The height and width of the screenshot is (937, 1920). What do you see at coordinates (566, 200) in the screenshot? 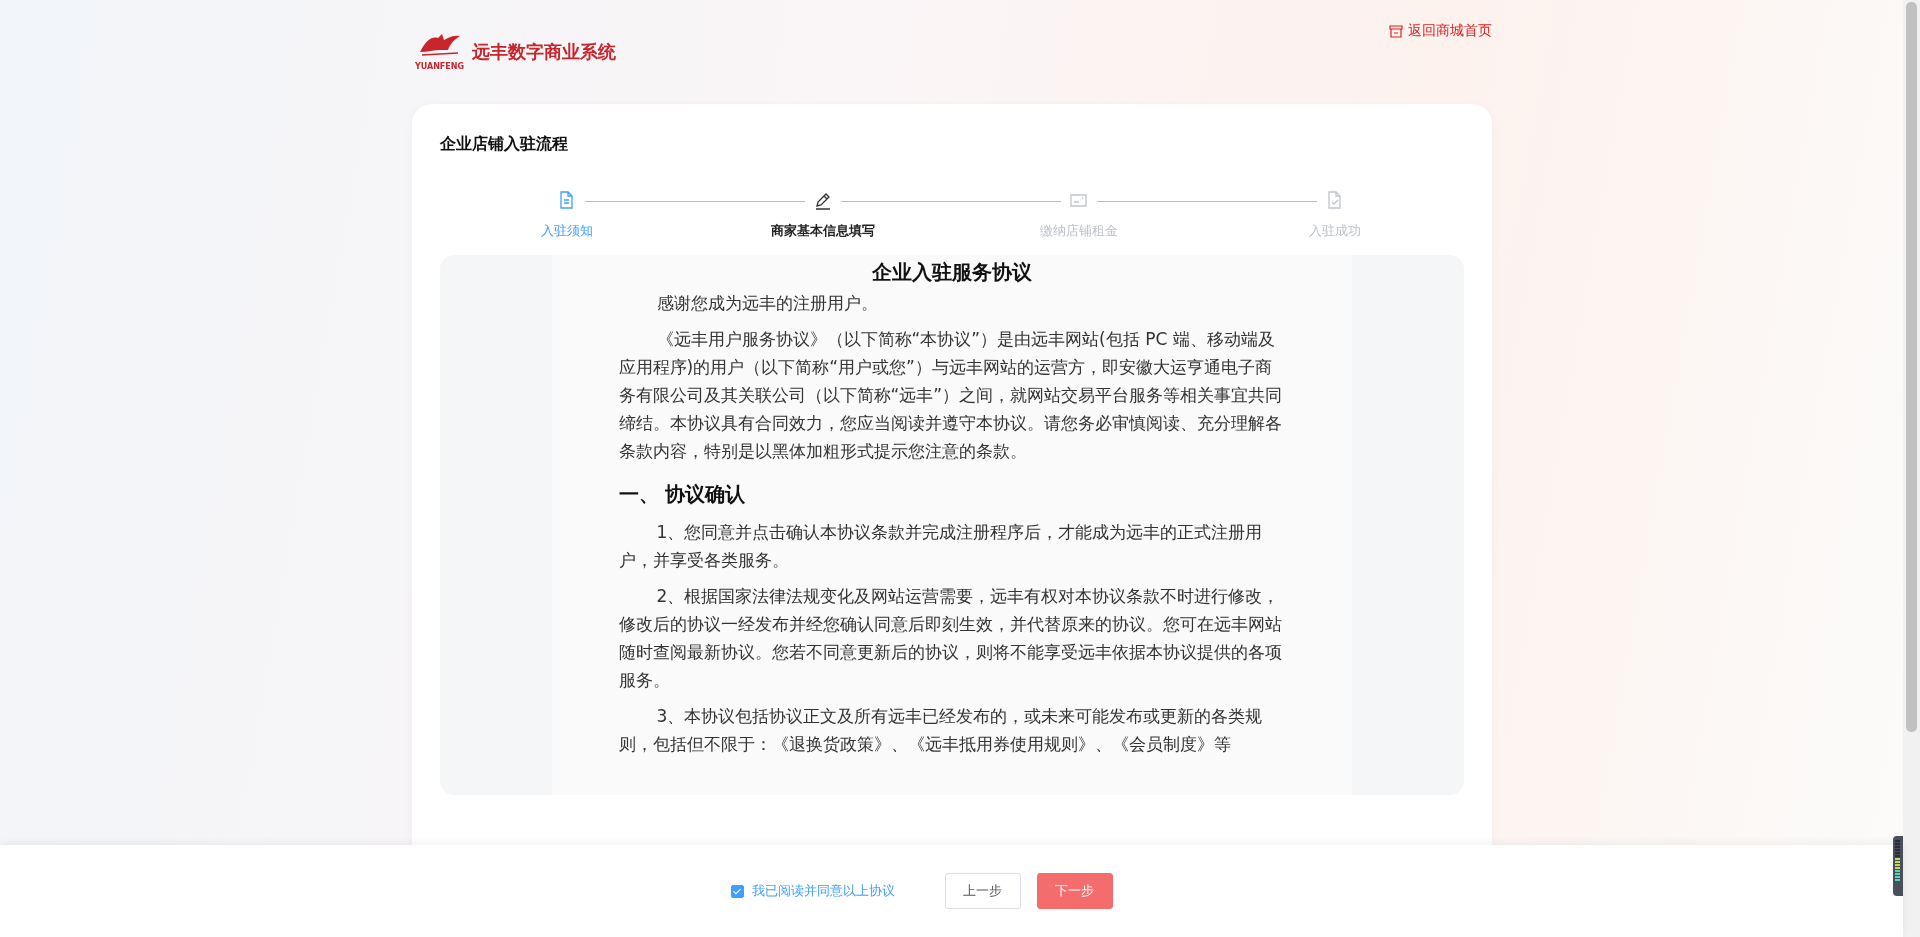
I see `document-icon` at bounding box center [566, 200].